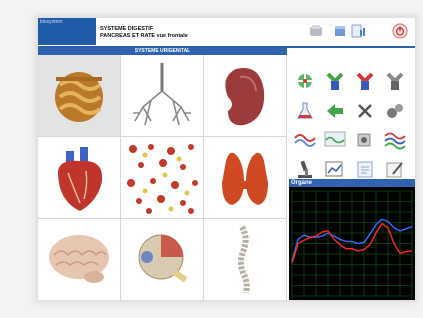  Describe the element at coordinates (162, 51) in the screenshot. I see `section-header: SYSTEME URIGENITAL` at that location.